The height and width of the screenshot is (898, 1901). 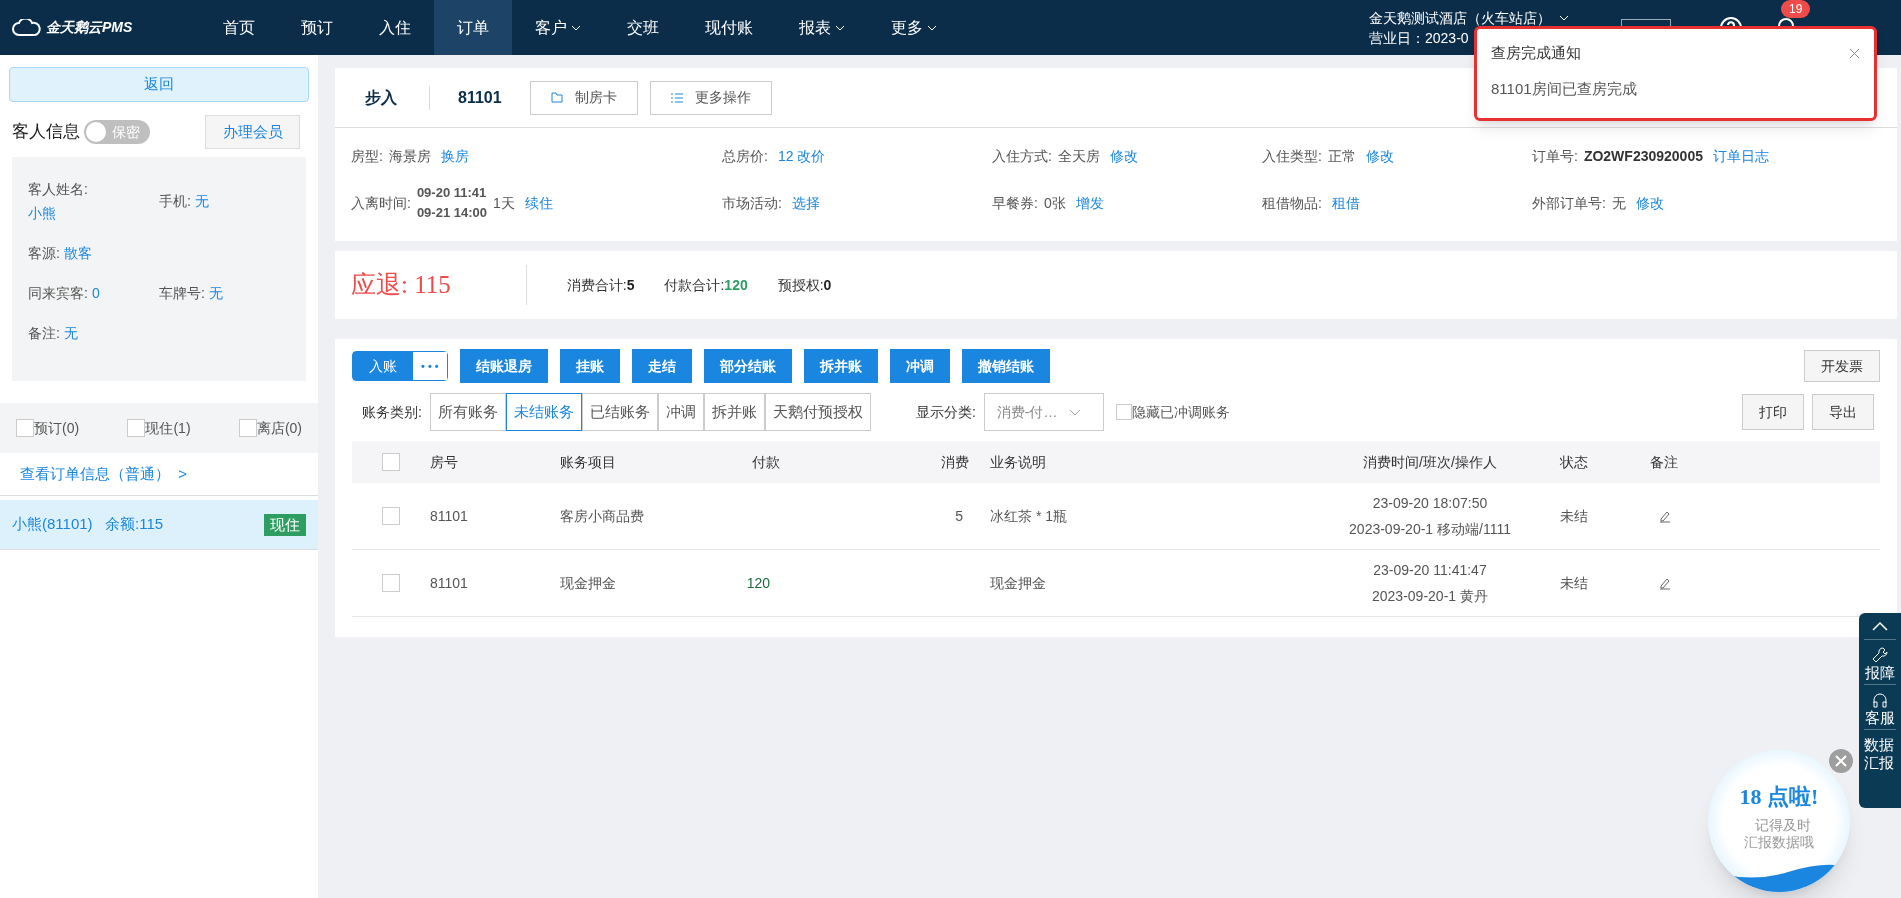 I want to click on field-label: 总房价:, so click(x=745, y=156).